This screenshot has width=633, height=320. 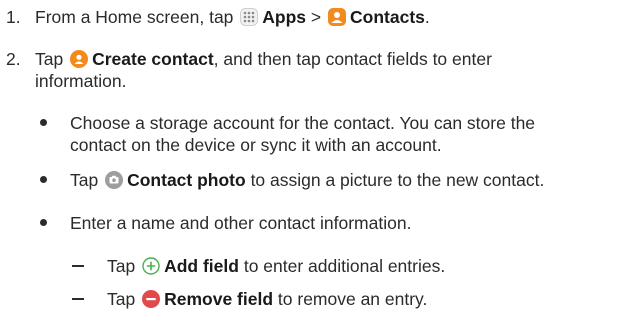 I want to click on apps-icon, so click(x=249, y=19).